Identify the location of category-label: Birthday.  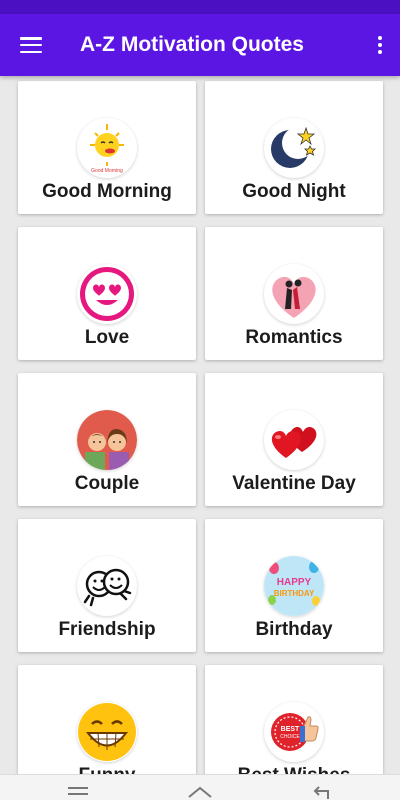
(294, 629).